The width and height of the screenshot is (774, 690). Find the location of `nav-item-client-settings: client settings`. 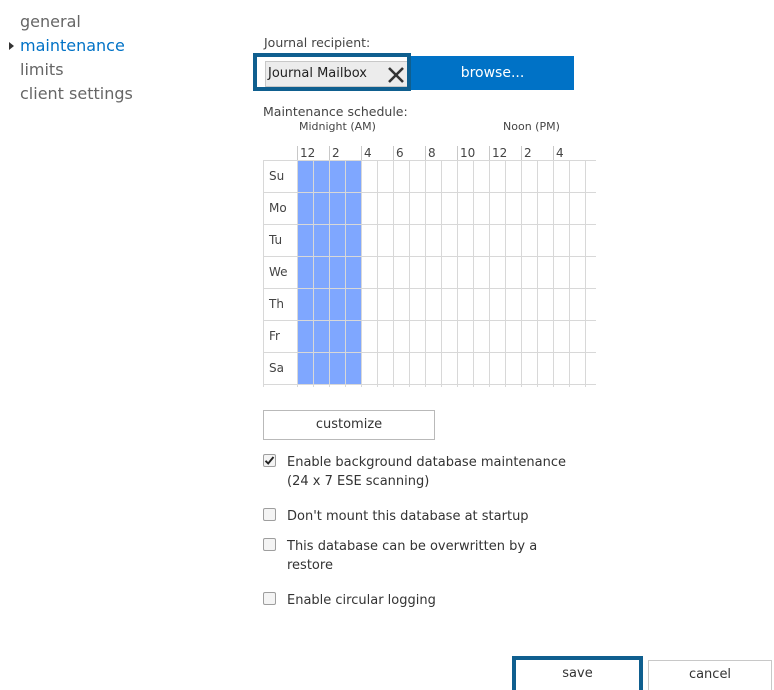

nav-item-client-settings: client settings is located at coordinates (76, 94).